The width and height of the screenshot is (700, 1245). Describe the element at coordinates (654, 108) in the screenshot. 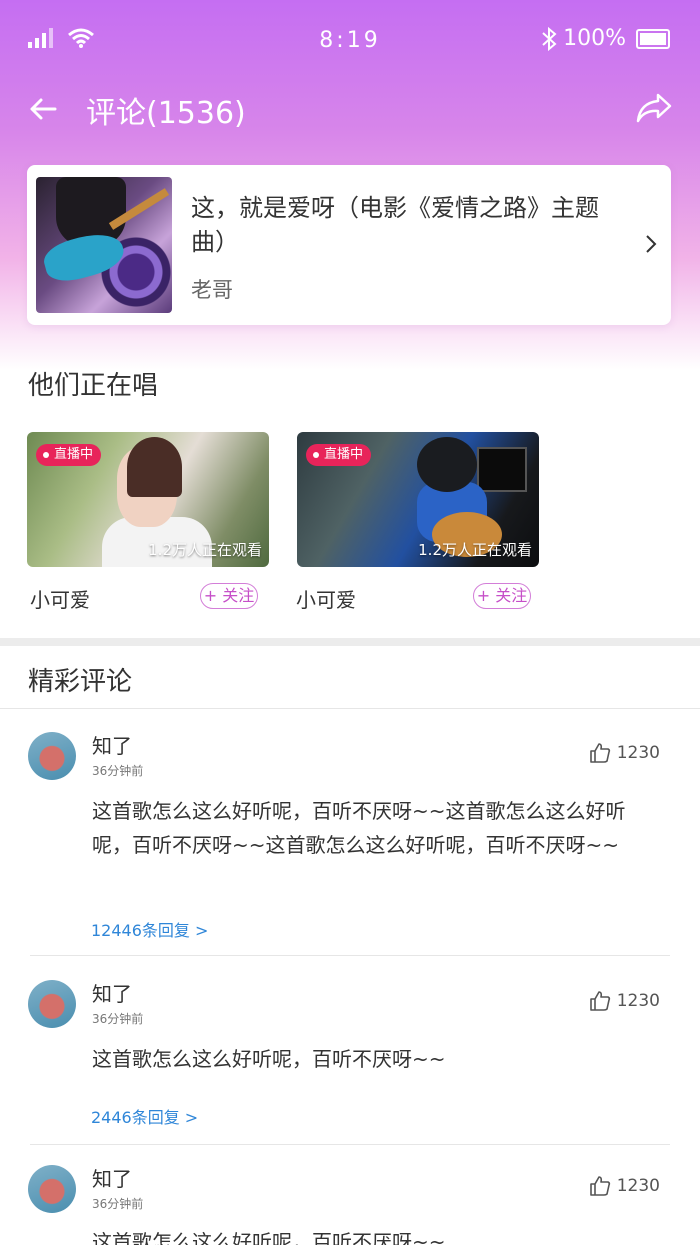

I see `share-icon` at that location.